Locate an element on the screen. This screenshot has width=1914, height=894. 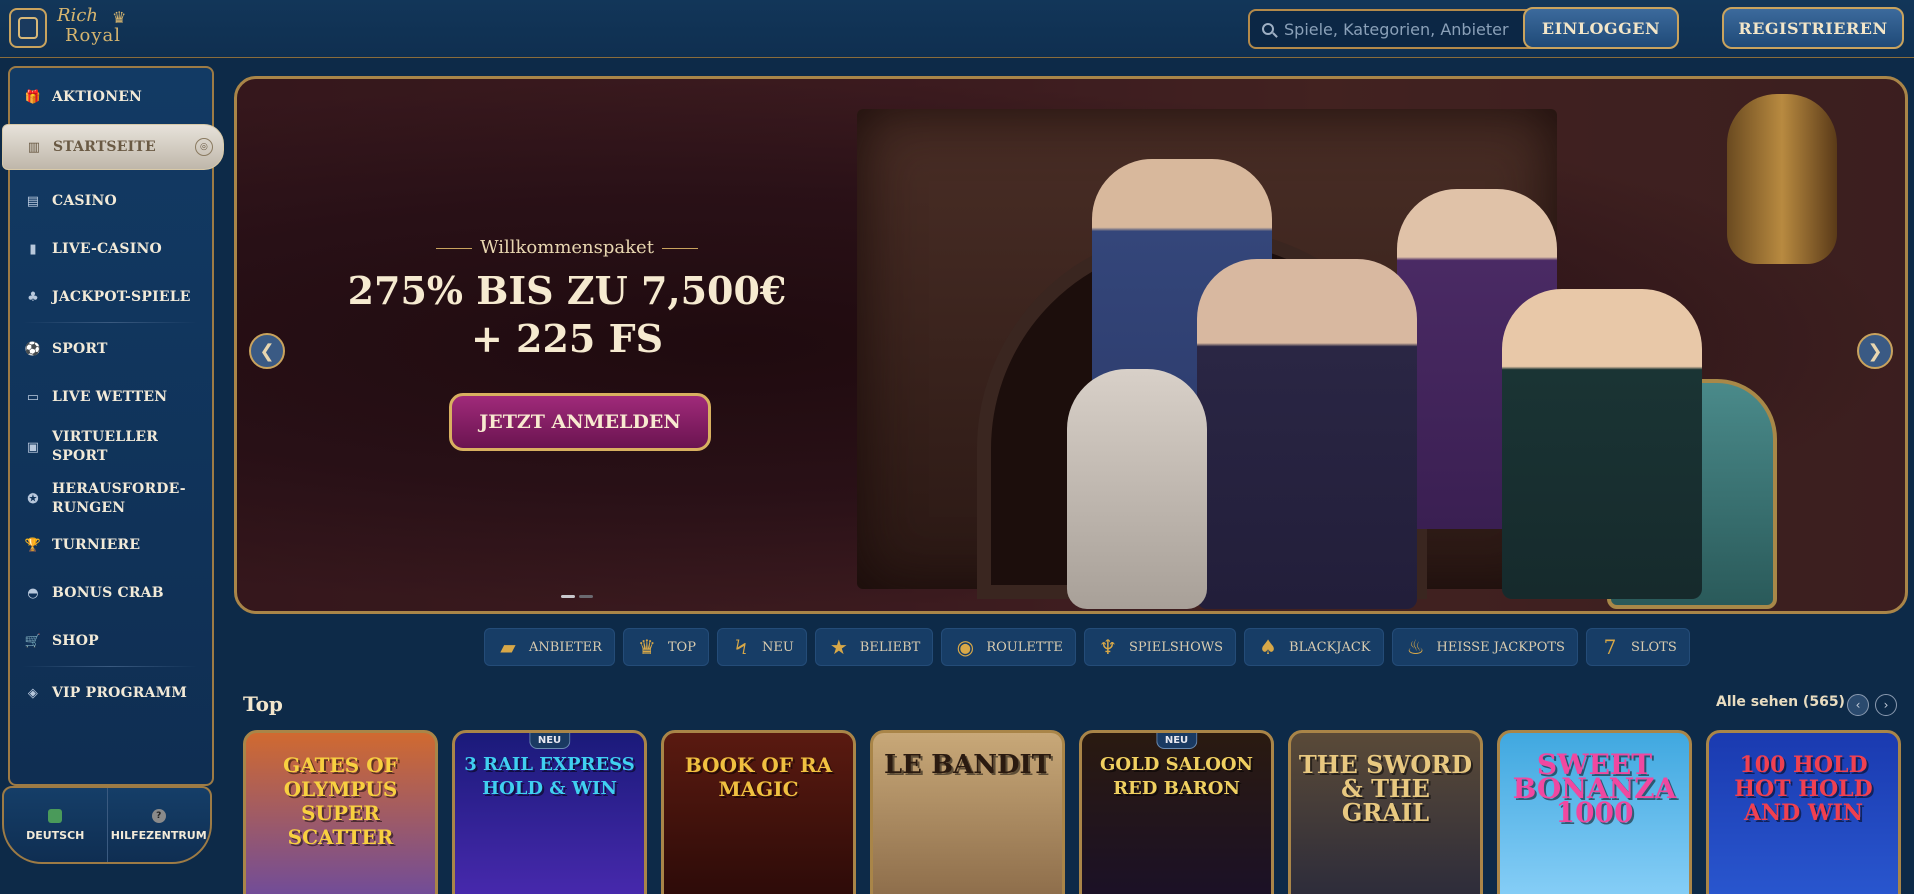
section-title: Top is located at coordinates (263, 704).